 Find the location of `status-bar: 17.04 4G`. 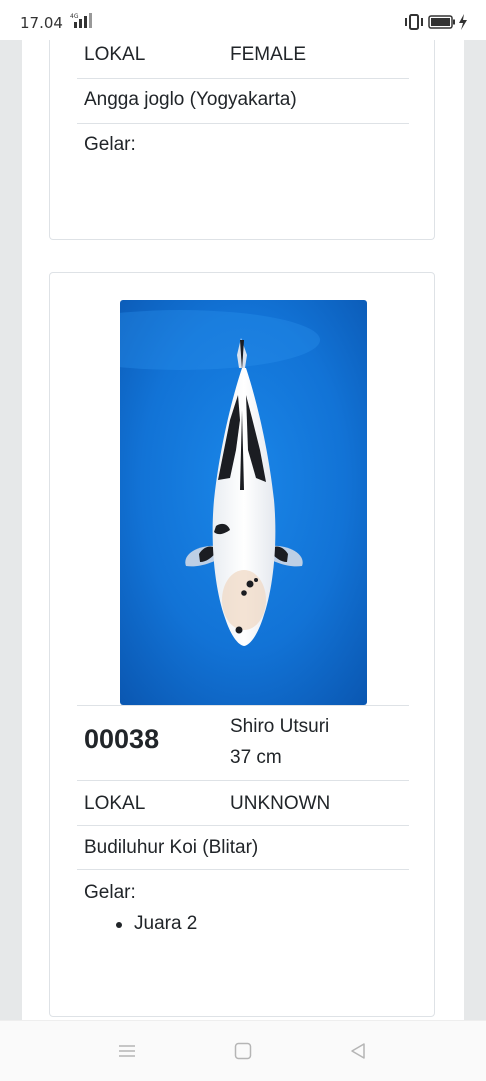

status-bar: 17.04 4G is located at coordinates (243, 20).